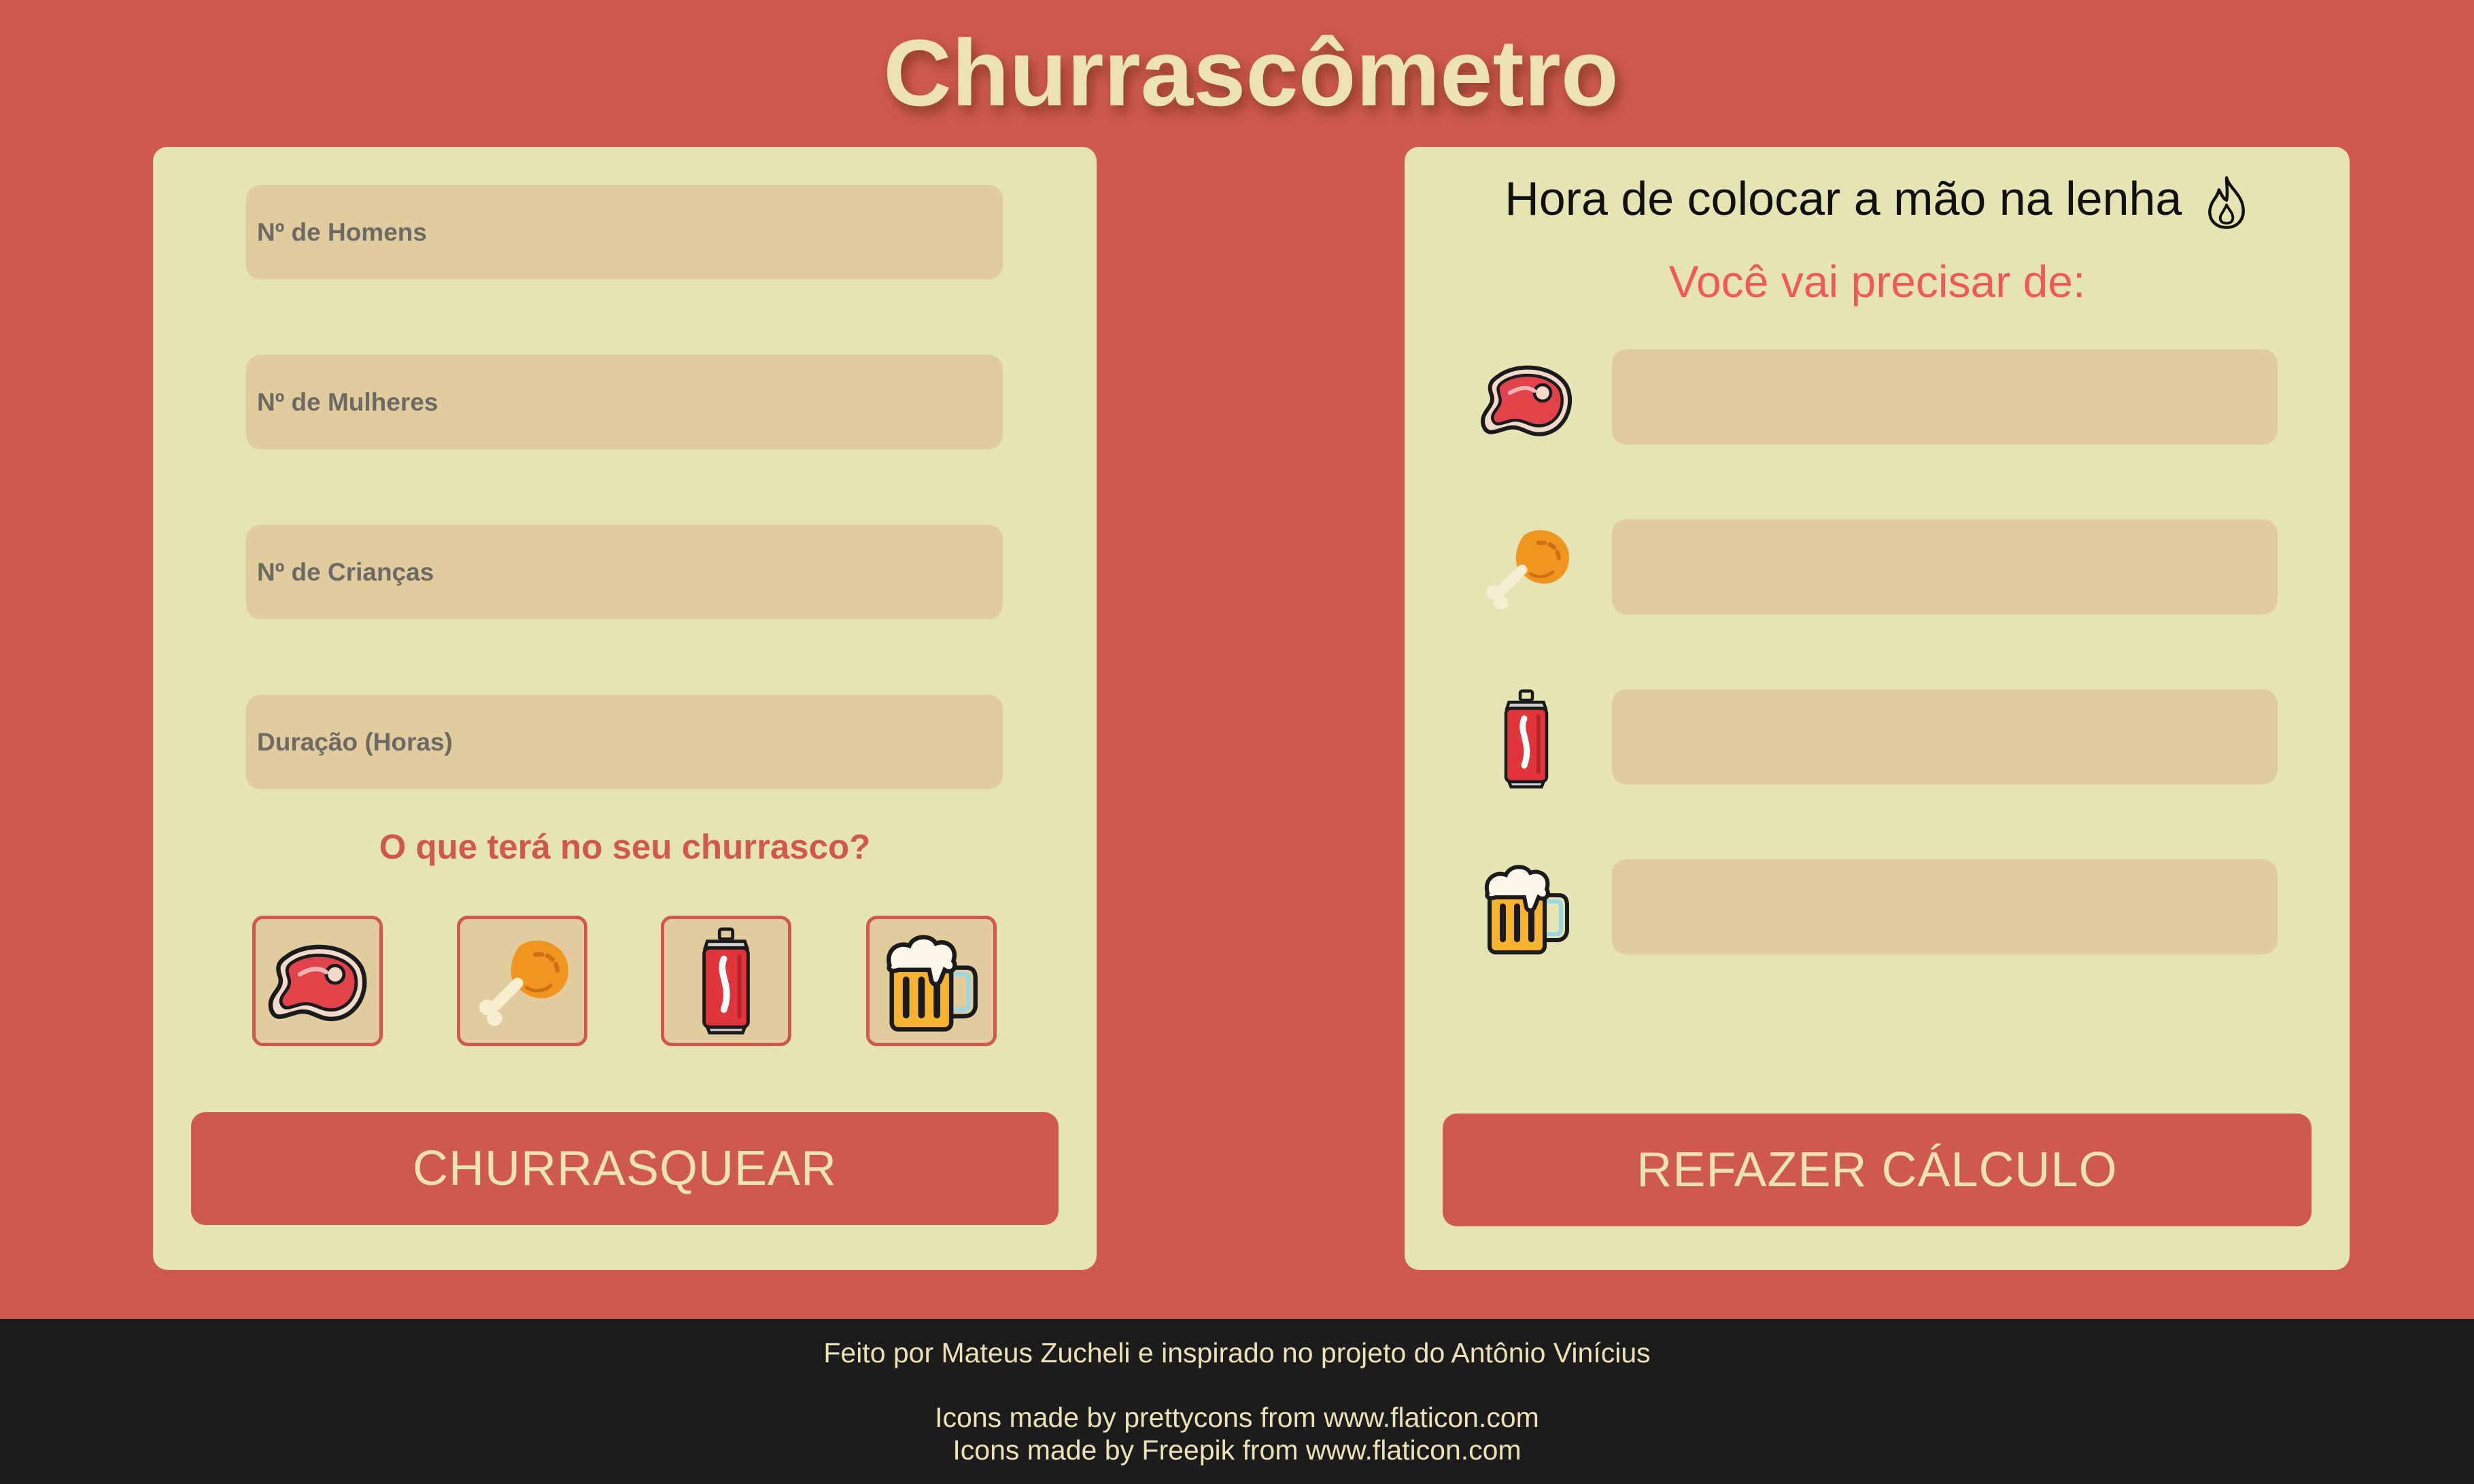  I want to click on option-beer-toggle, so click(931, 981).